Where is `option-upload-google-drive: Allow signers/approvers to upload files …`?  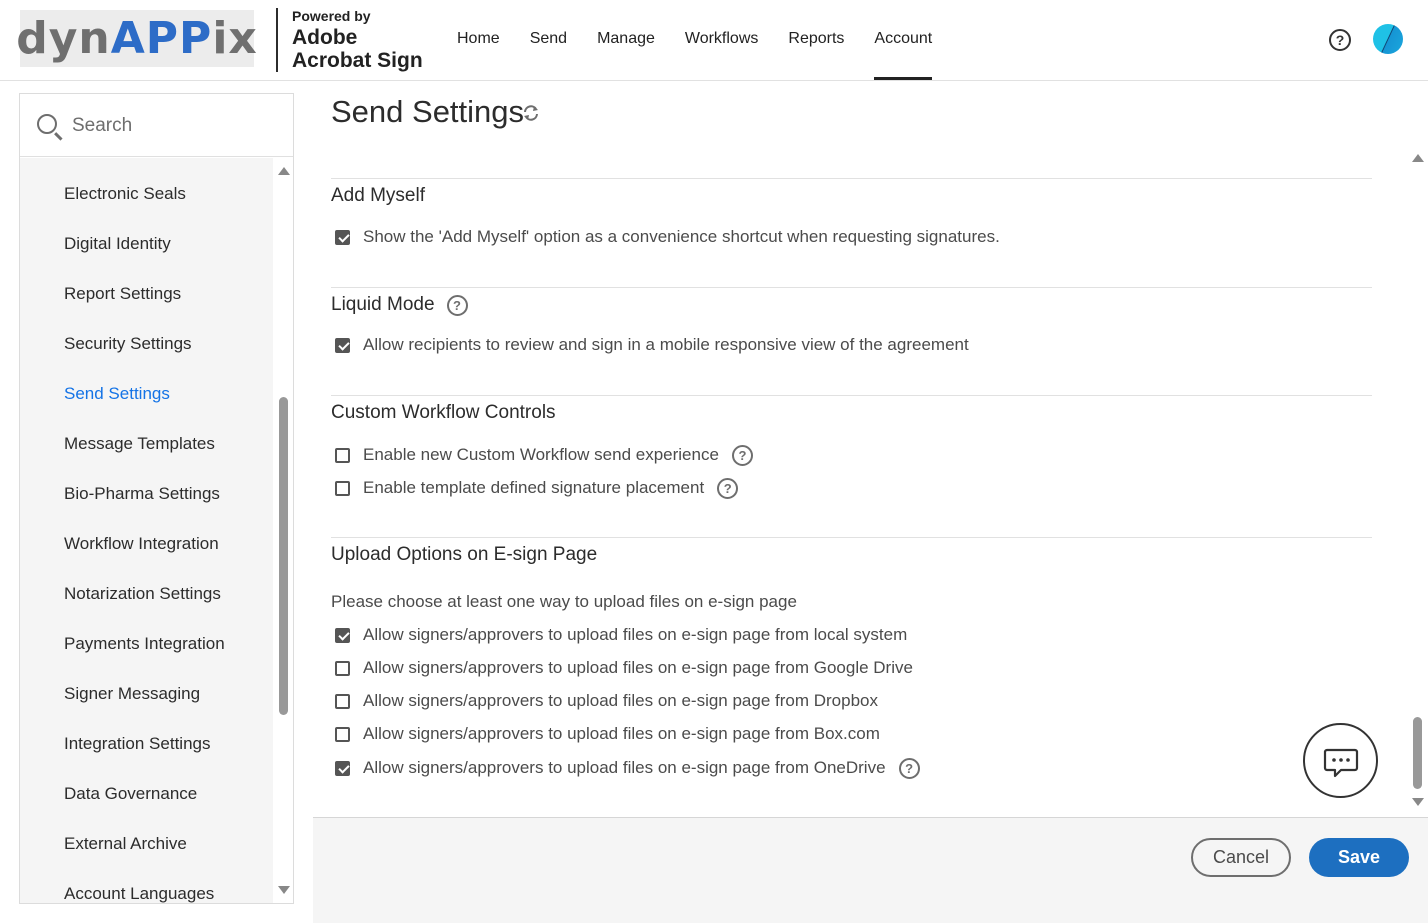
option-upload-google-drive: Allow signers/approvers to upload files … is located at coordinates (624, 668).